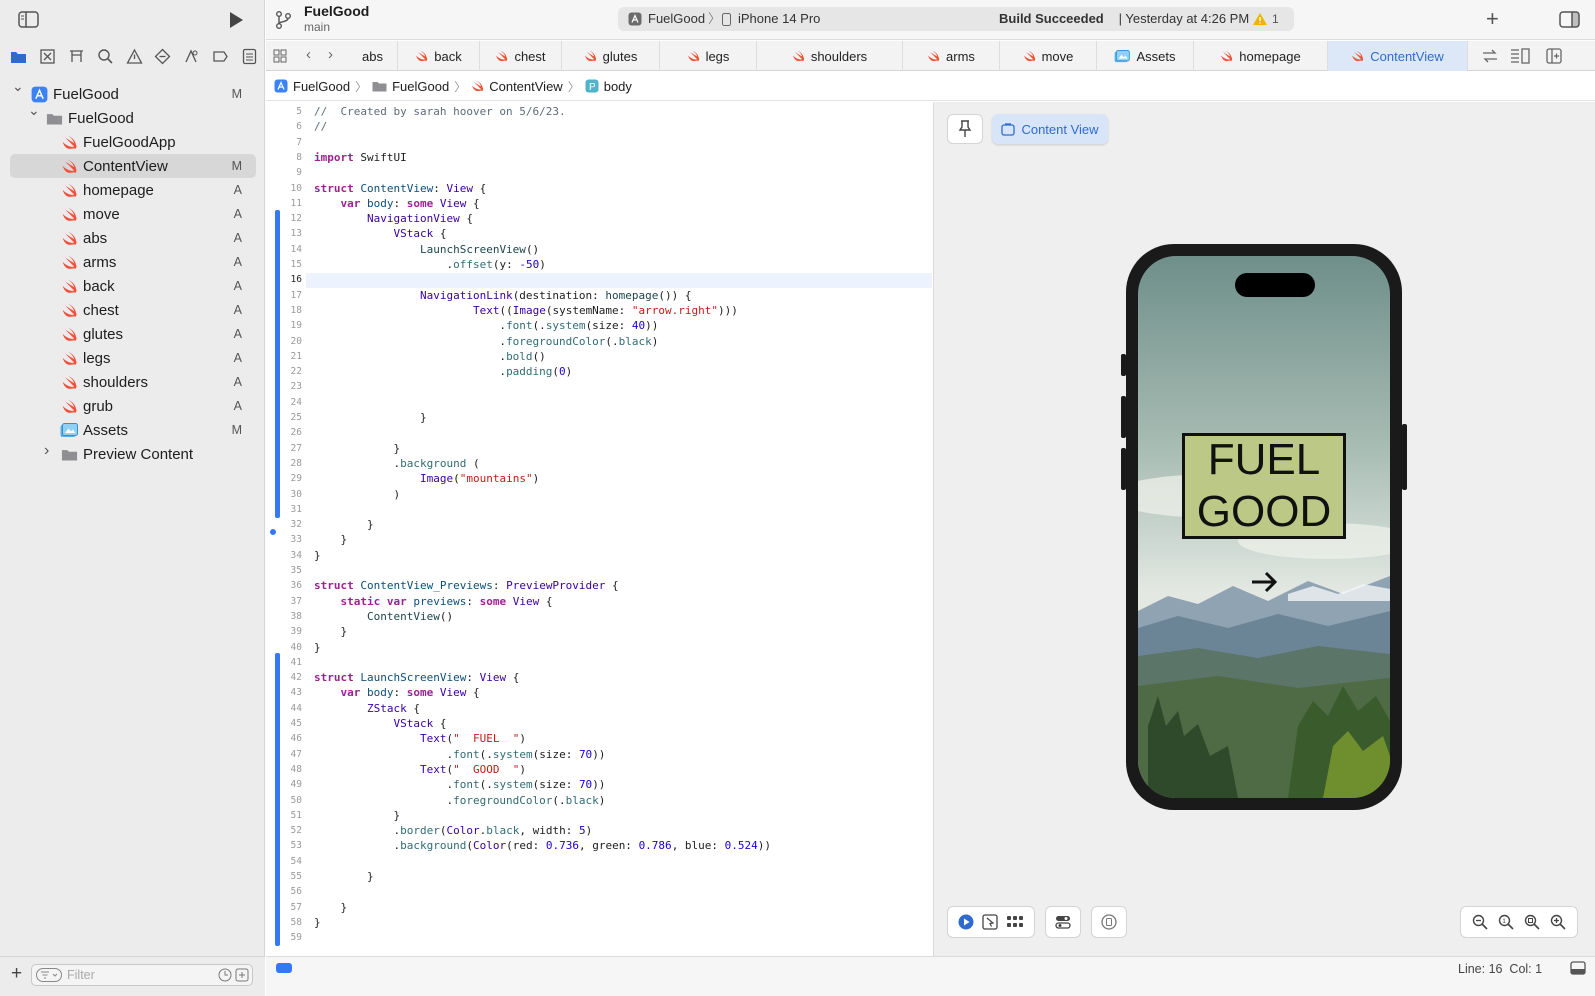 This screenshot has width=1595, height=996. What do you see at coordinates (478, 86) in the screenshot?
I see `swift-file-icon` at bounding box center [478, 86].